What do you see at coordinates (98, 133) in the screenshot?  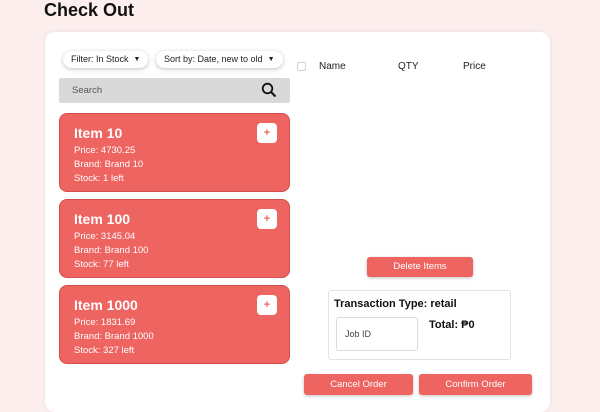 I see `product-name: Item 10` at bounding box center [98, 133].